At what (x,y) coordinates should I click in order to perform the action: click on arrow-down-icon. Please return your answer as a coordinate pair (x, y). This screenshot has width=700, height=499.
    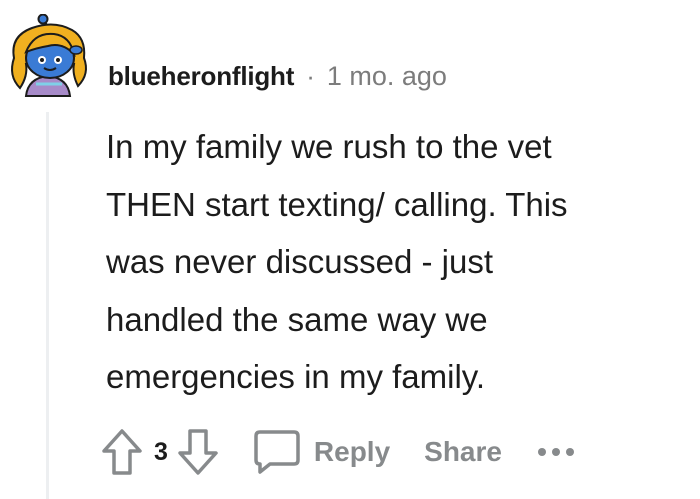
    Looking at the image, I should click on (198, 452).